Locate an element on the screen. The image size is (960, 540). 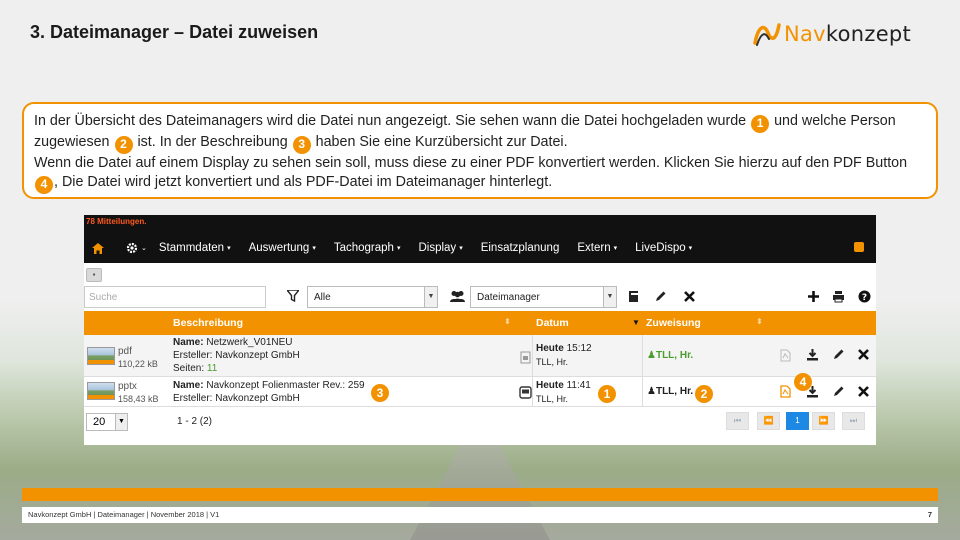
prev-page-button: ⏪ is located at coordinates (768, 421).